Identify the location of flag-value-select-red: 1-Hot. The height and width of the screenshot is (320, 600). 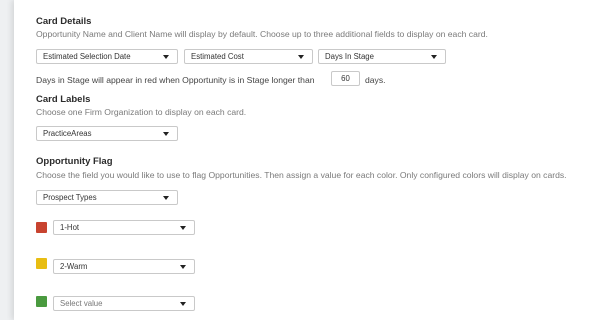
(124, 227).